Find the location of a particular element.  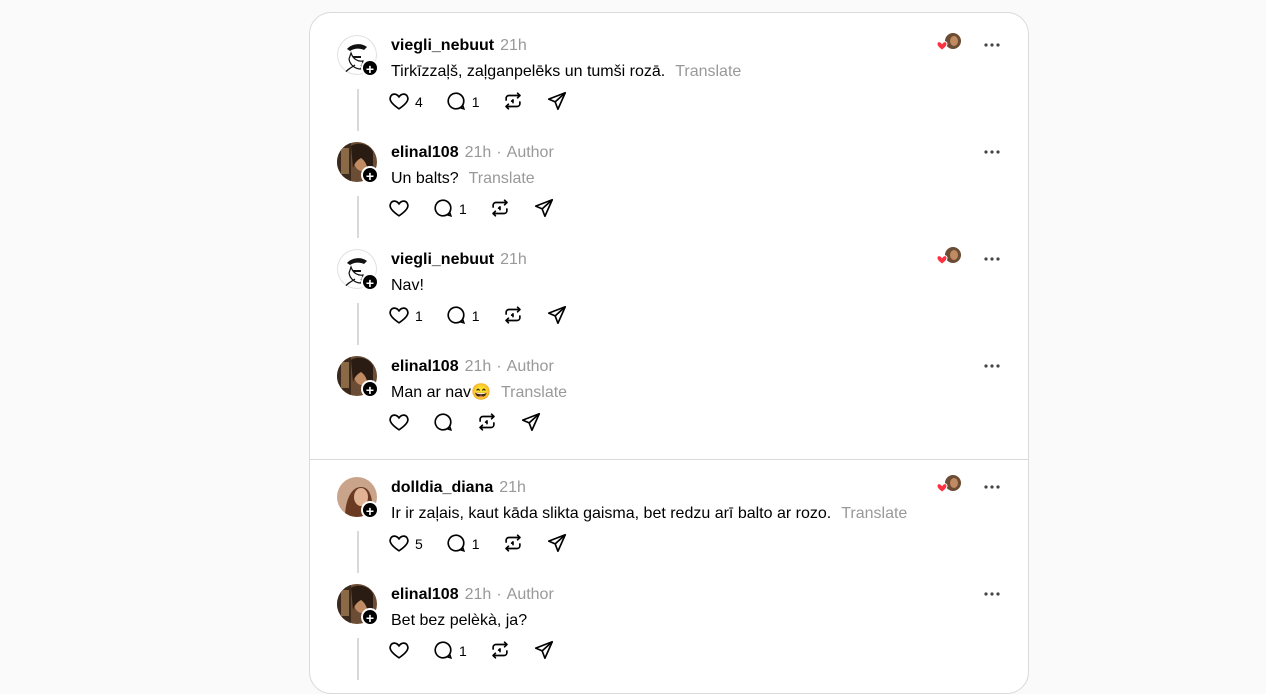

like-button: 5 is located at coordinates (405, 544).